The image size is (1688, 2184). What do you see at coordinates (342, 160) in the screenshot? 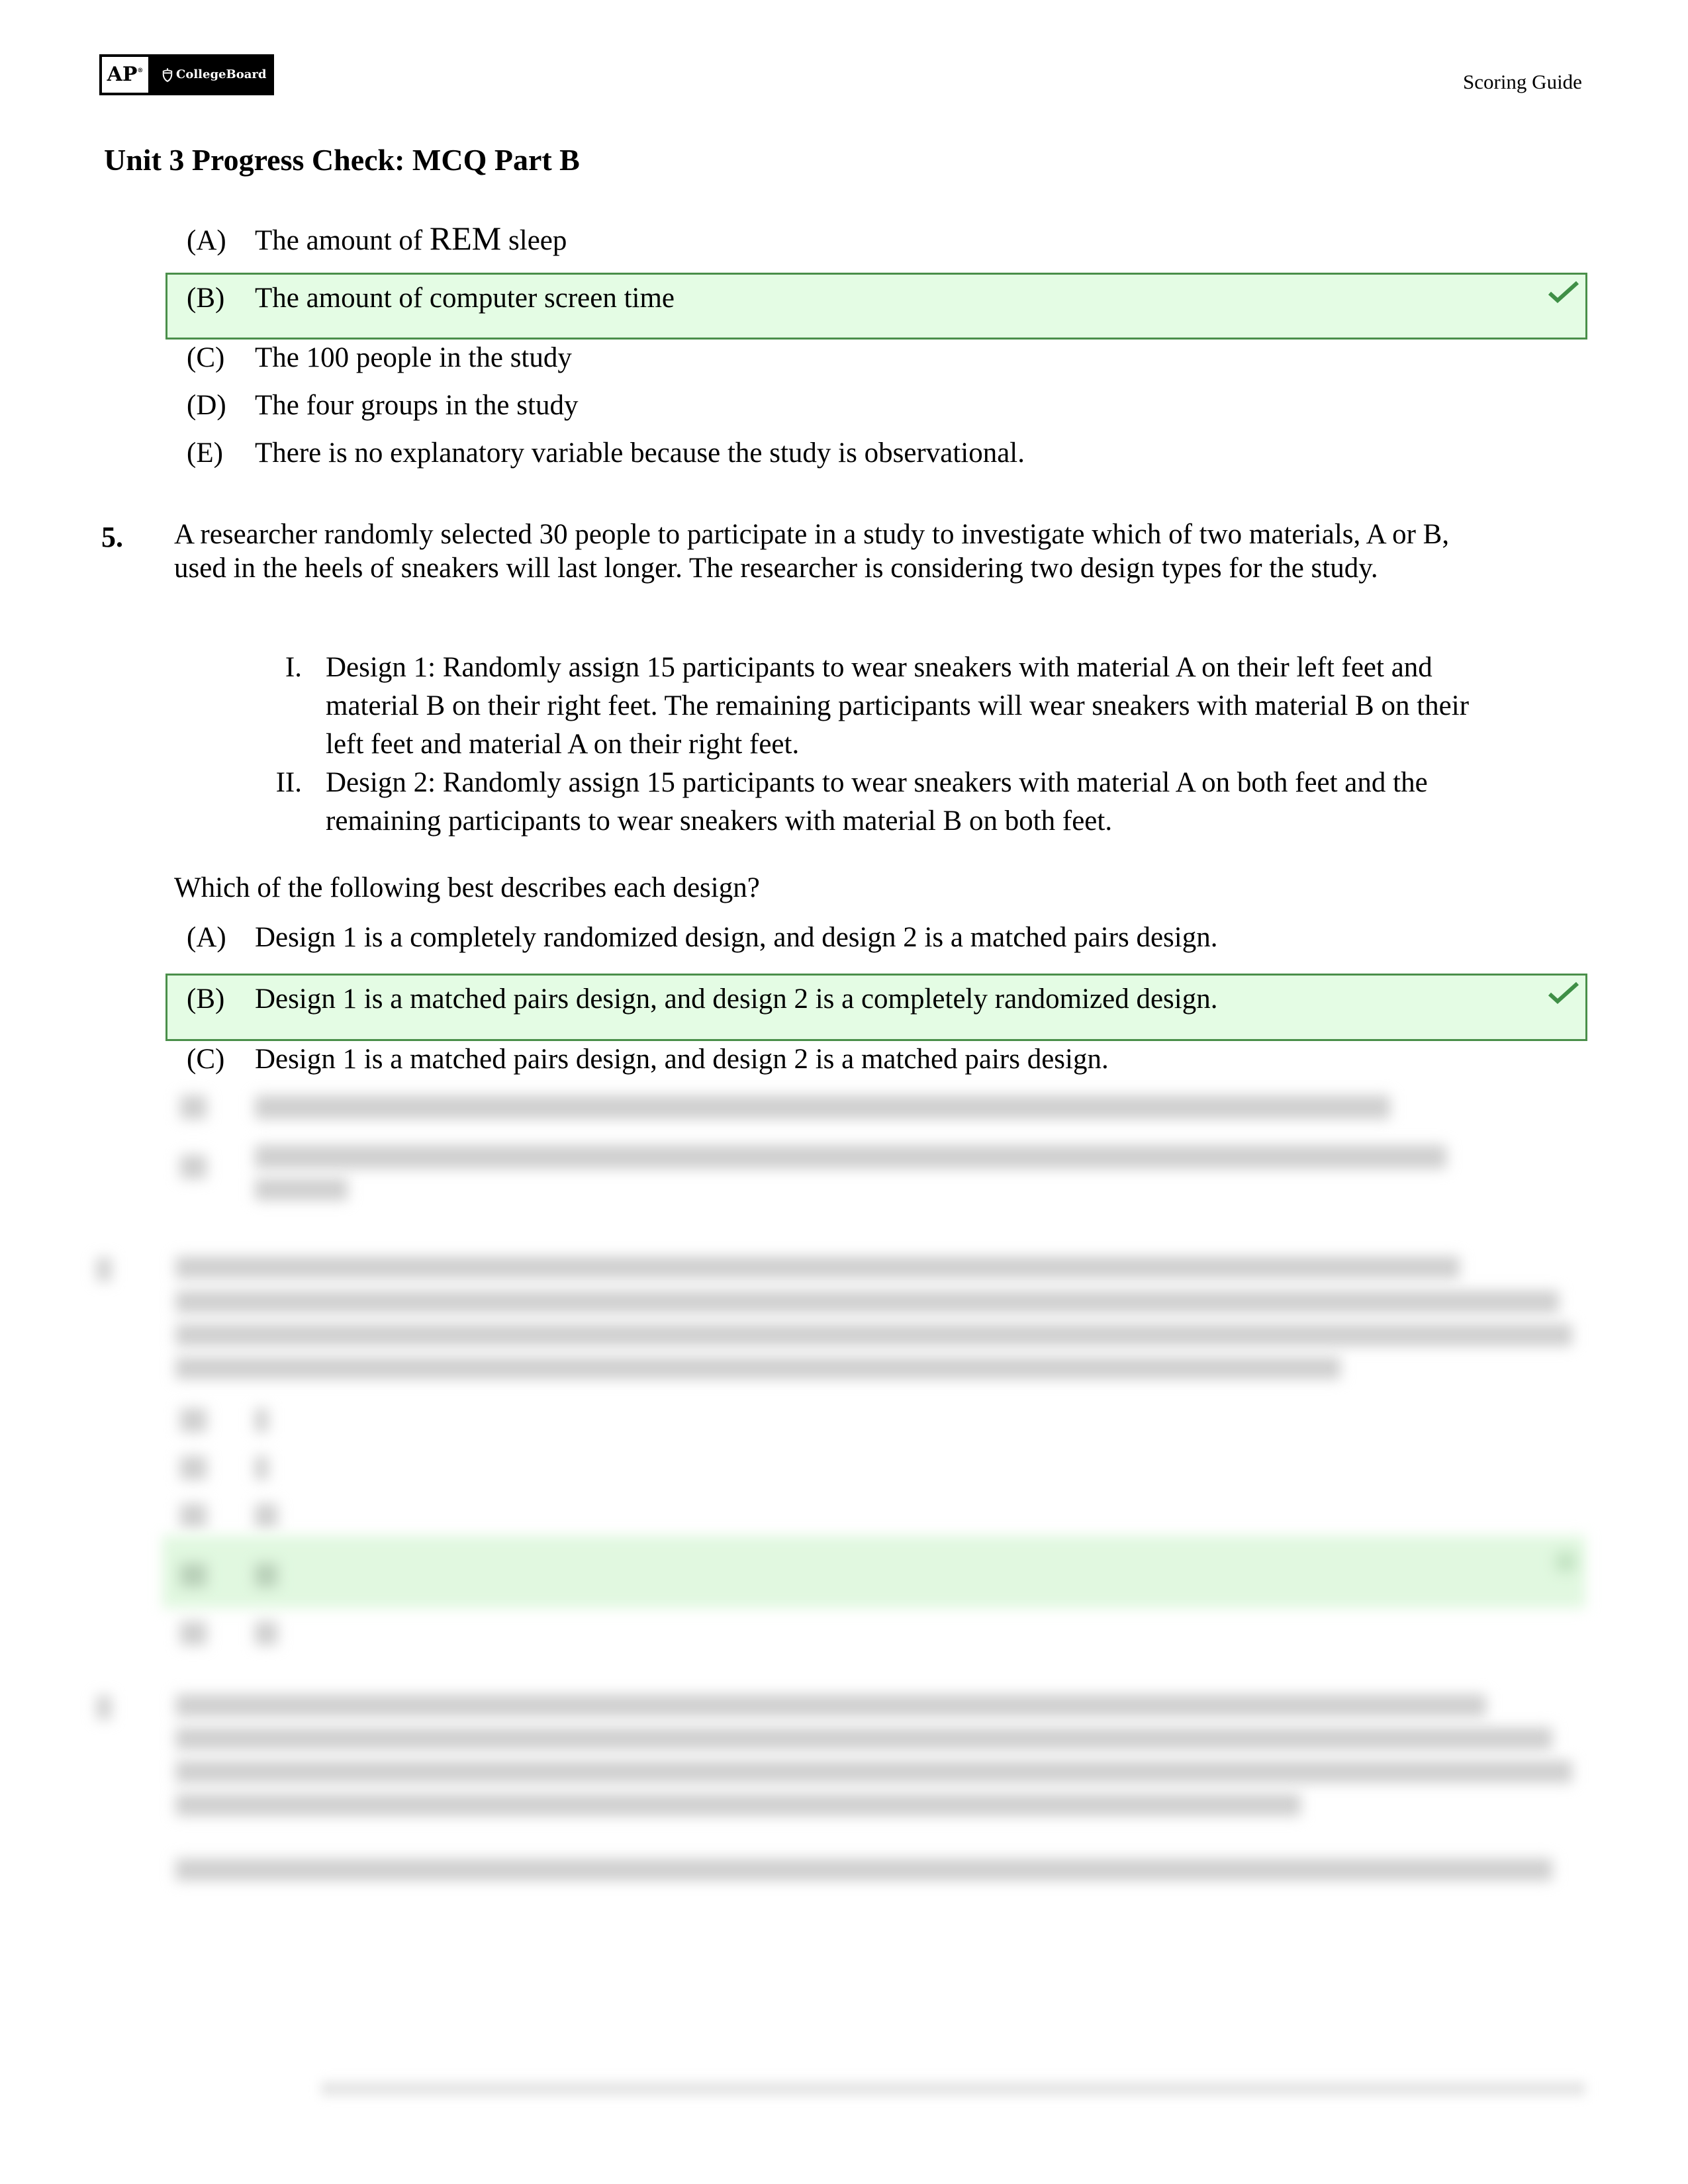
I see `page-title: Unit 3 Progress Check: MCQ Part B` at bounding box center [342, 160].